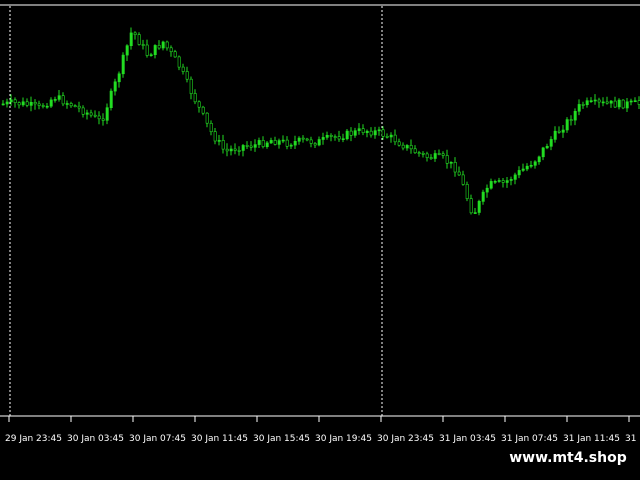 The height and width of the screenshot is (480, 640). Describe the element at coordinates (405, 439) in the screenshot. I see `x-tick-label: 30 Jan 23:45` at that location.